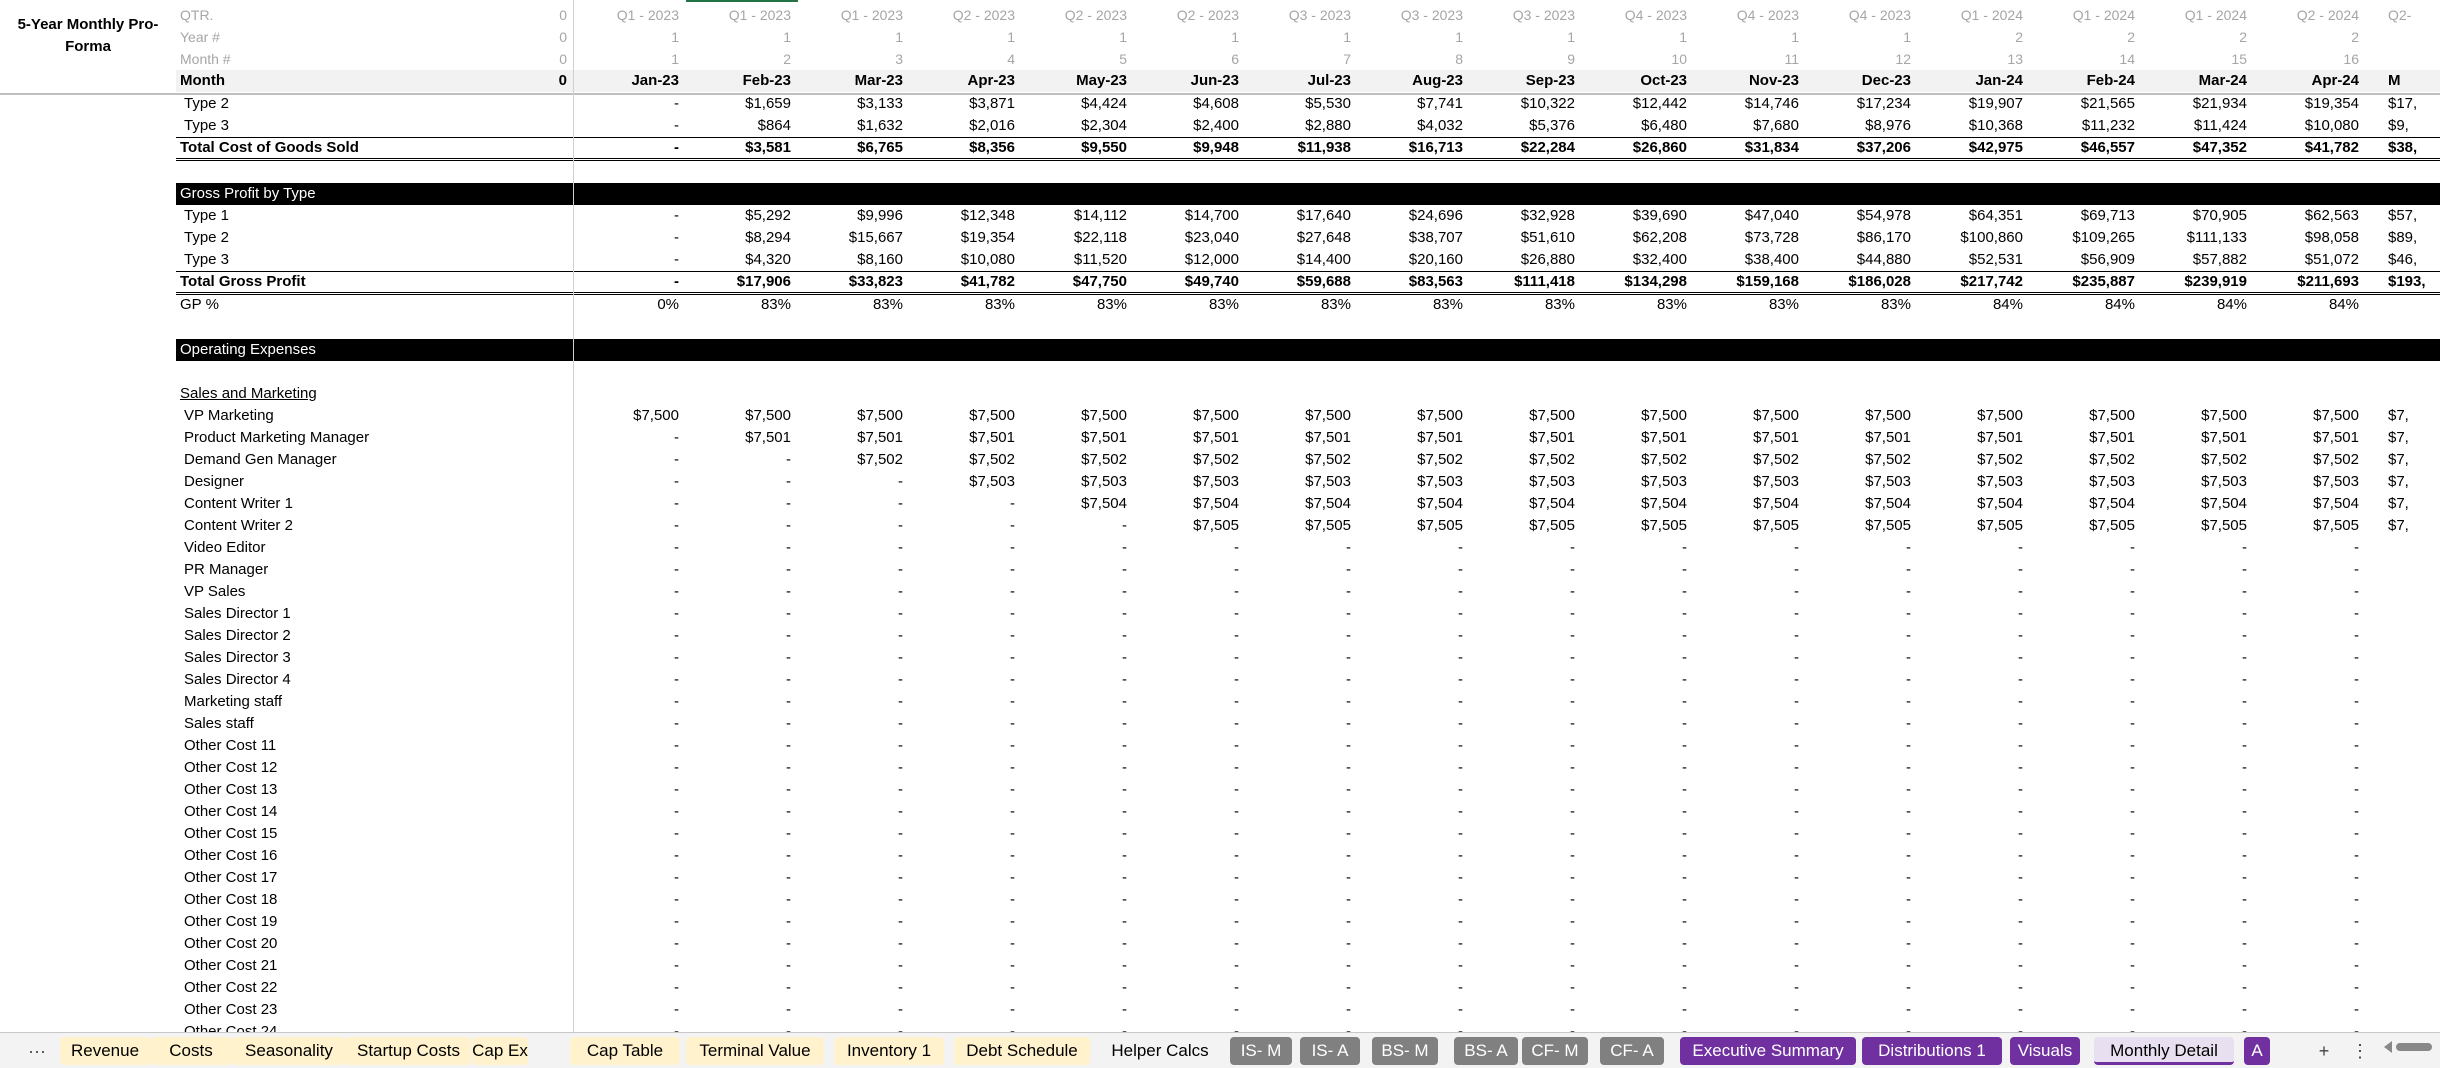 The width and height of the screenshot is (2440, 1068). I want to click on cogs-row-cell: $8,976, so click(1859, 126).